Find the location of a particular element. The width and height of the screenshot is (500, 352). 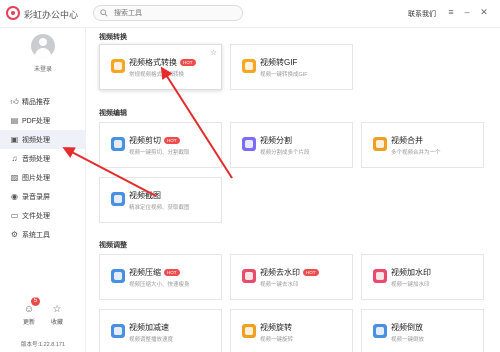

sidebar-item-video: ▣ 视频处理 is located at coordinates (43, 139).